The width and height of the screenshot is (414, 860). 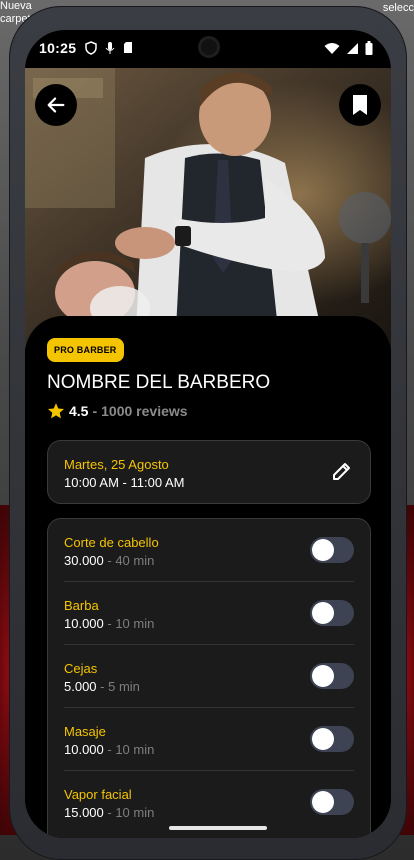 I want to click on service-row-cejas: Cejas 5.000 - 5 min, so click(x=209, y=676).